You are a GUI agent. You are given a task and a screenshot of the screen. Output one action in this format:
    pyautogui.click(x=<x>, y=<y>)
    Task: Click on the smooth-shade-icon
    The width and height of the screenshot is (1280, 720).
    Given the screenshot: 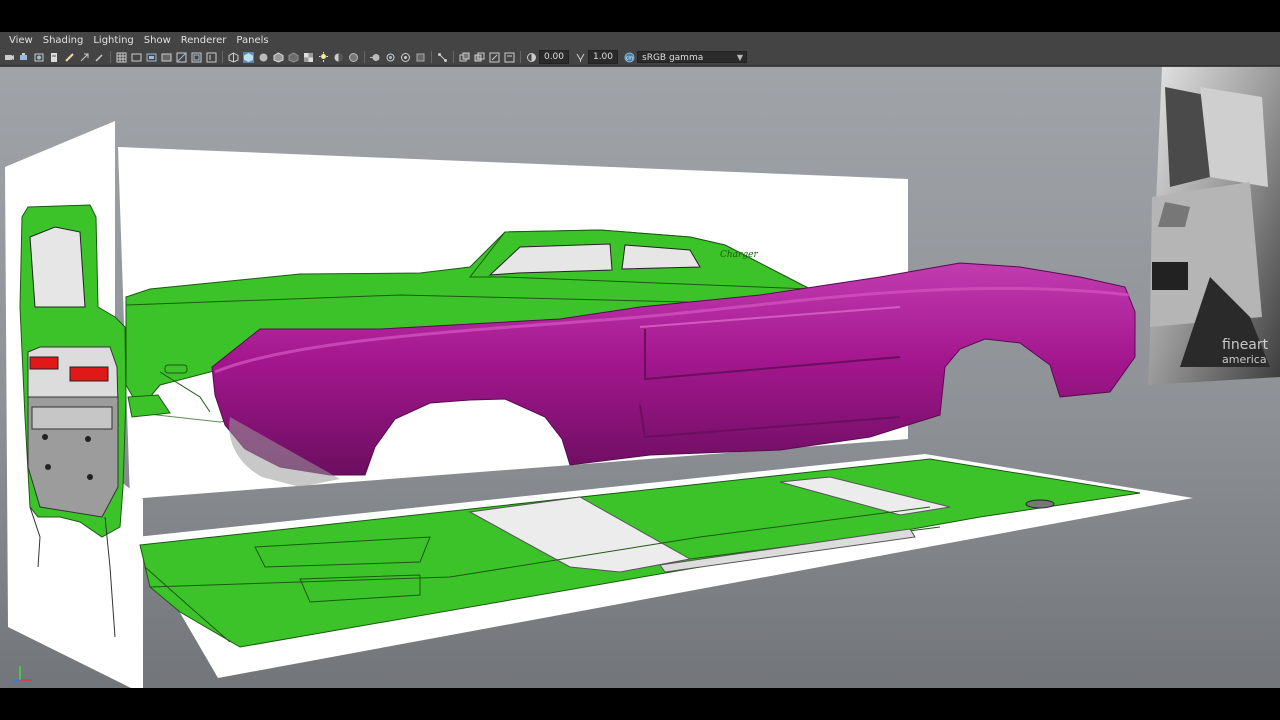 What is the action you would take?
    pyautogui.click(x=248, y=57)
    